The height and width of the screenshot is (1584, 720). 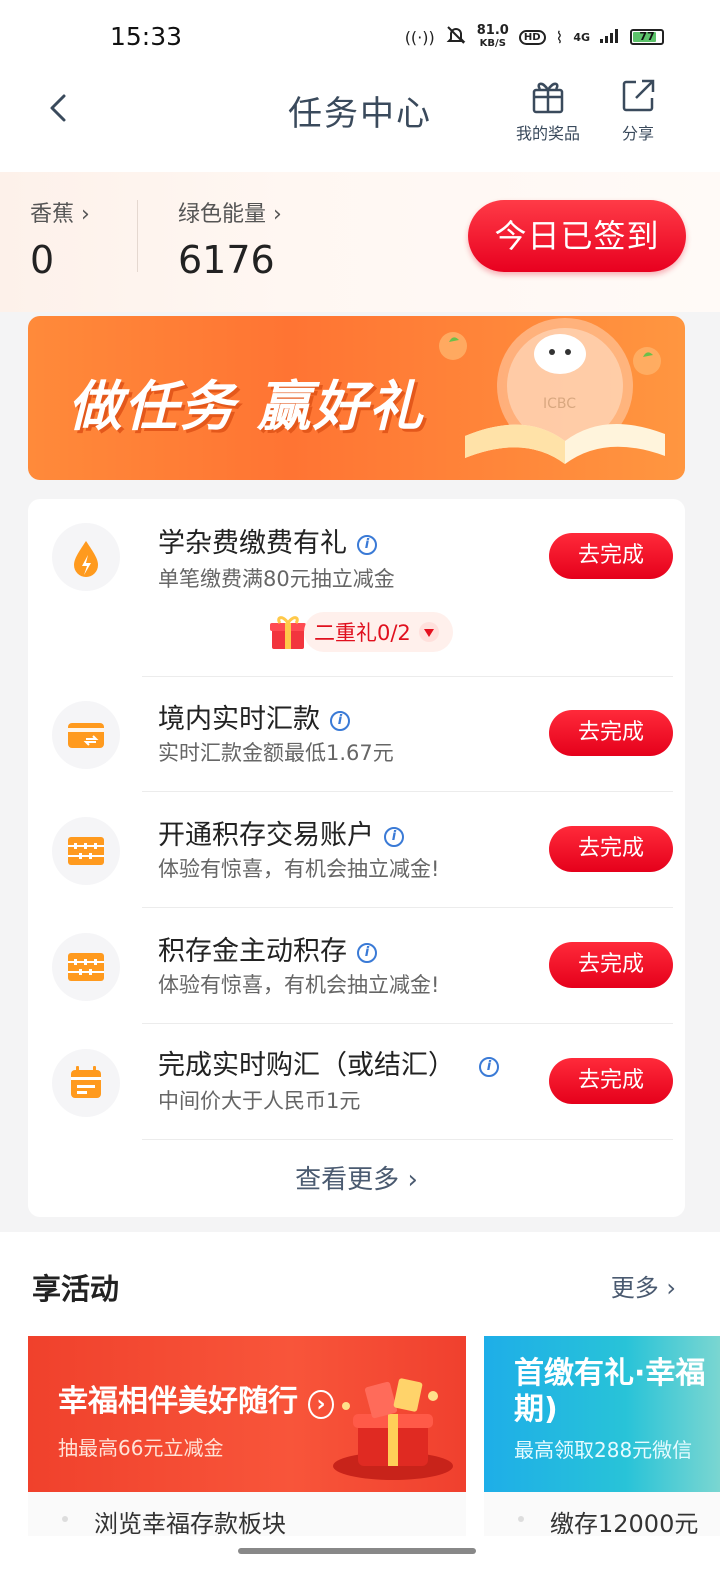 What do you see at coordinates (60, 239) in the screenshot?
I see `banana-stat: 香蕉 › 0` at bounding box center [60, 239].